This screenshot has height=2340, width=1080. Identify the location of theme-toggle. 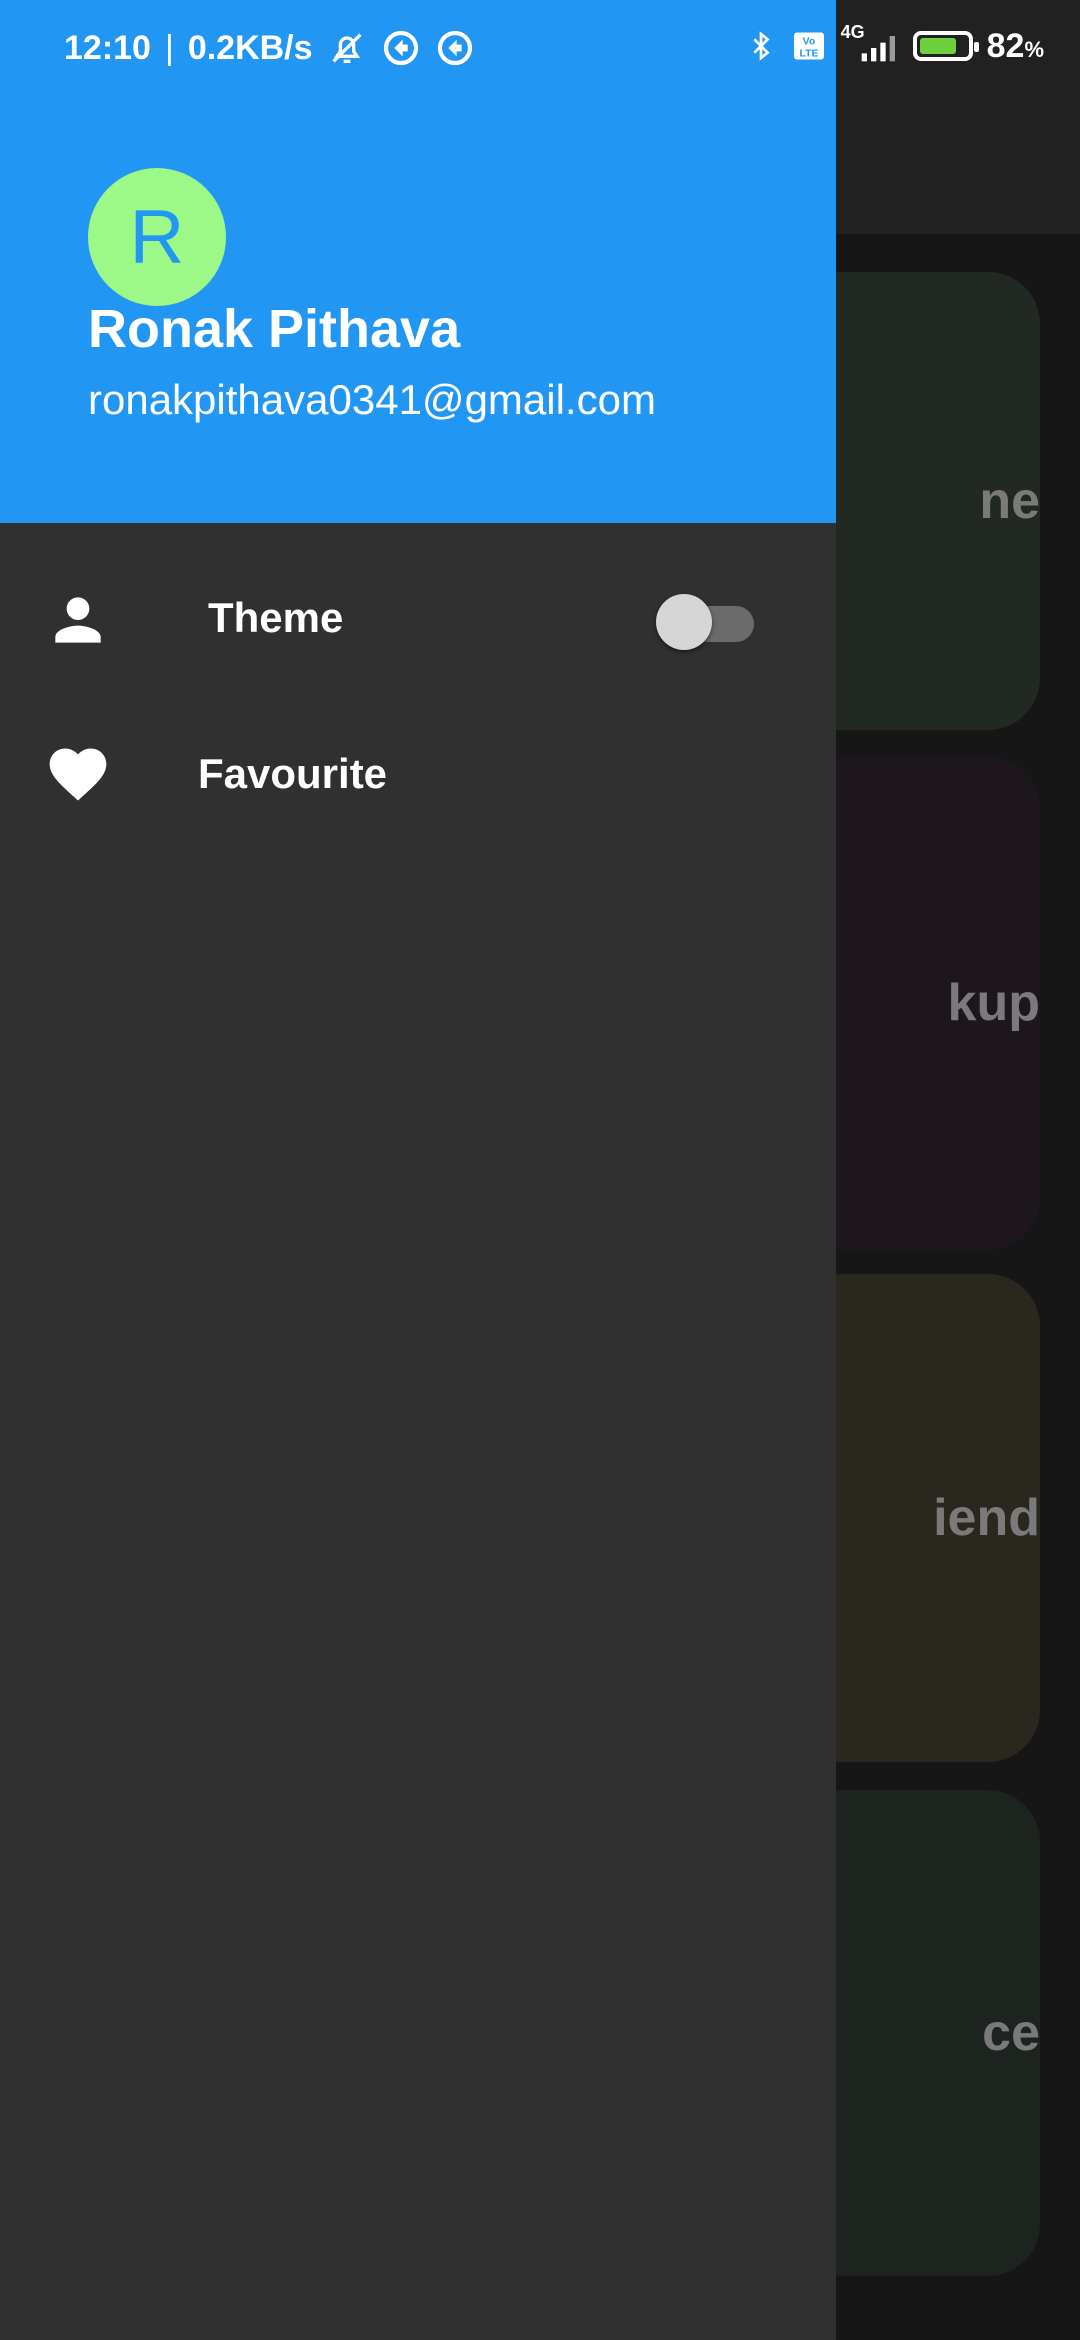
(707, 621).